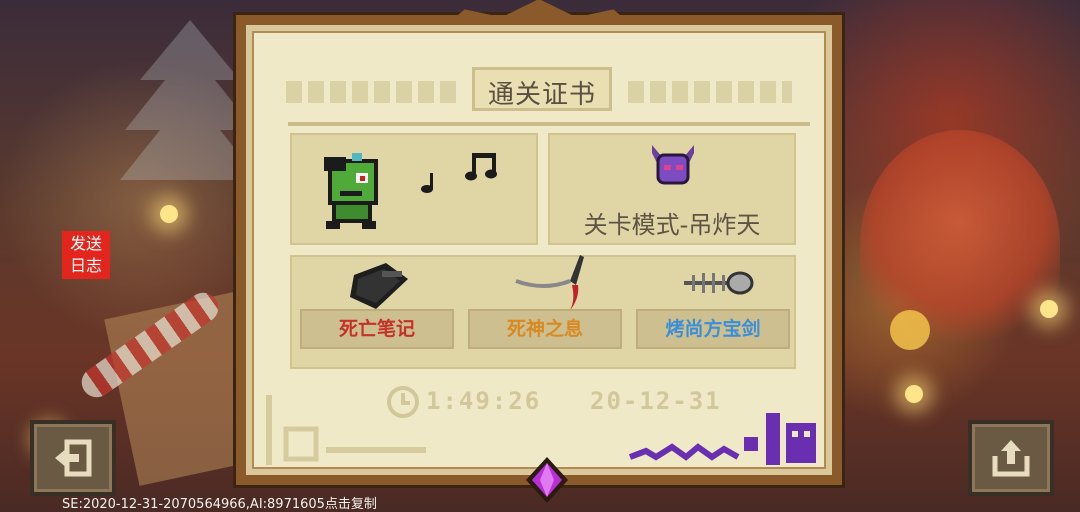  Describe the element at coordinates (484, 401) in the screenshot. I see `clear-time: 1:49:26` at that location.